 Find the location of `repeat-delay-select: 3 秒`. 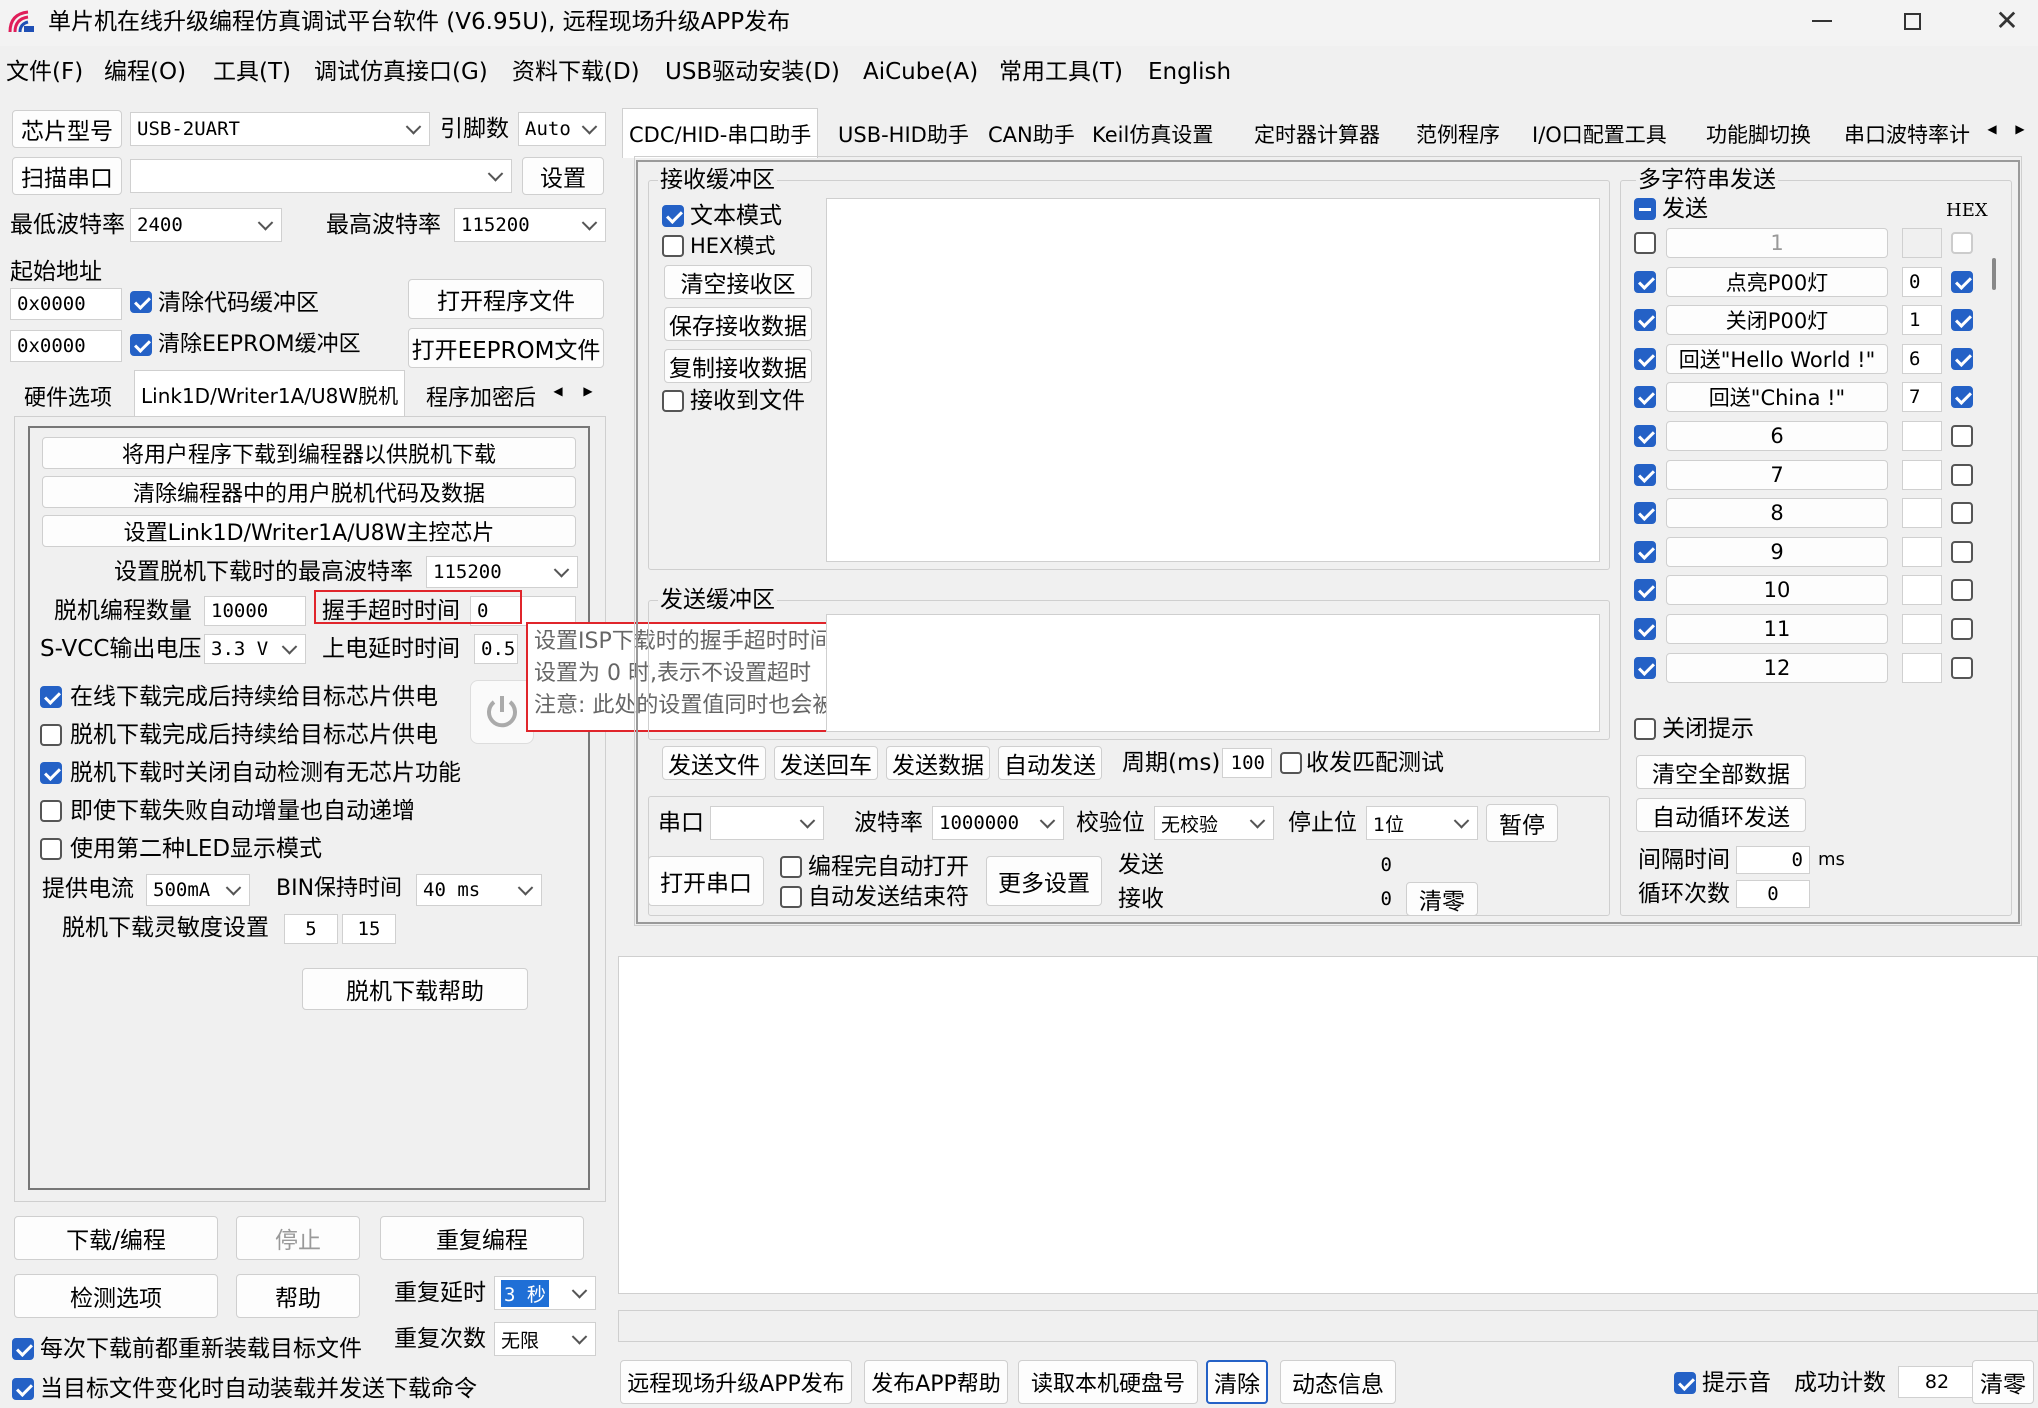

repeat-delay-select: 3 秒 is located at coordinates (545, 1293).